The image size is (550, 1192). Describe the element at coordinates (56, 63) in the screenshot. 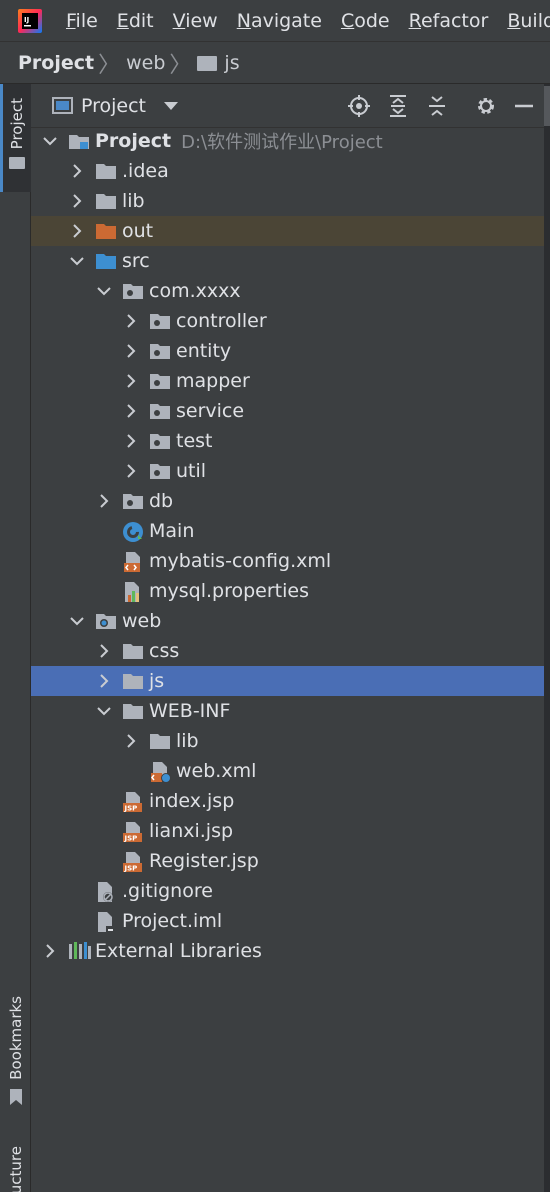

I see `breadcrumb-item-project: Project` at that location.